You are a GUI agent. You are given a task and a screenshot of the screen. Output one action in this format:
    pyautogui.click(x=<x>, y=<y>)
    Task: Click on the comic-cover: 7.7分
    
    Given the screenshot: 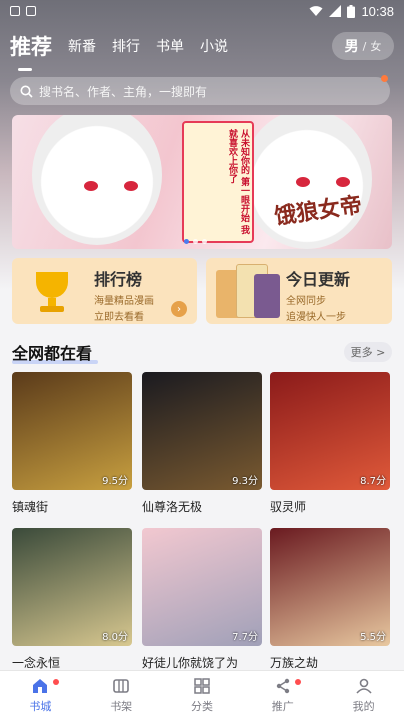 What is the action you would take?
    pyautogui.click(x=202, y=587)
    